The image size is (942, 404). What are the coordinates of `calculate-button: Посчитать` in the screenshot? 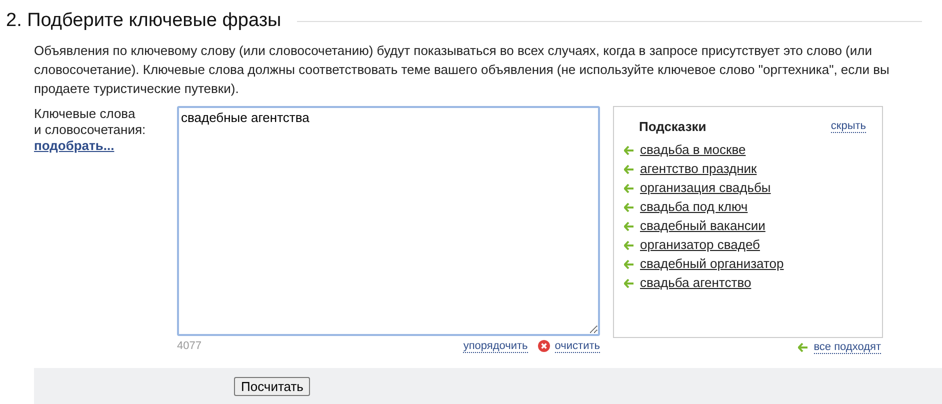 It's located at (272, 386).